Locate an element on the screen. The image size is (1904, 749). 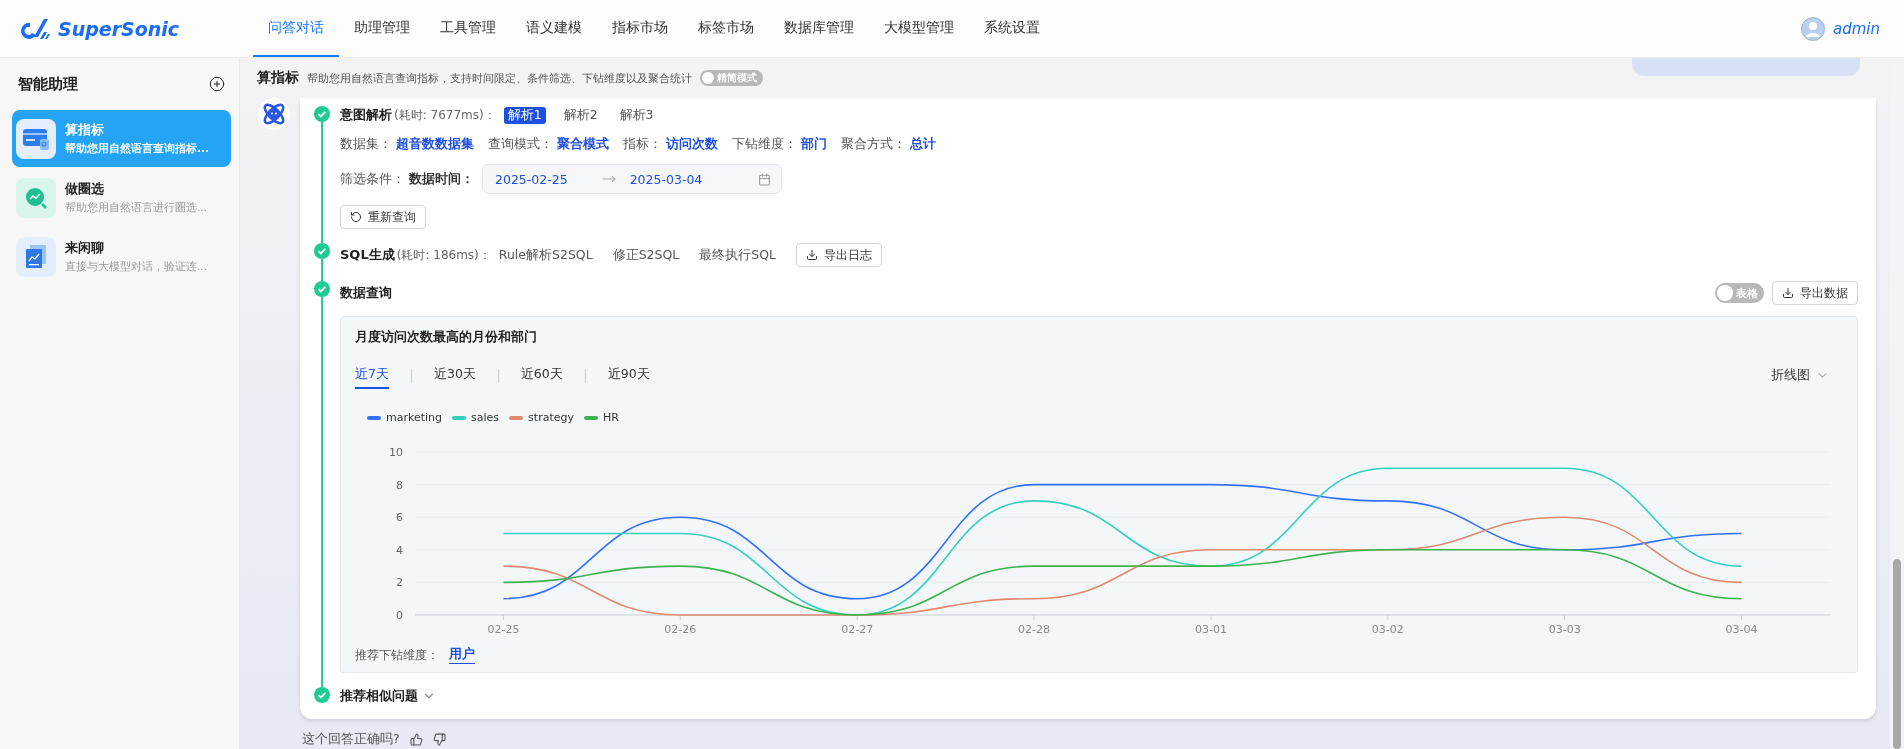
drilldown-option: 用户 is located at coordinates (462, 655).